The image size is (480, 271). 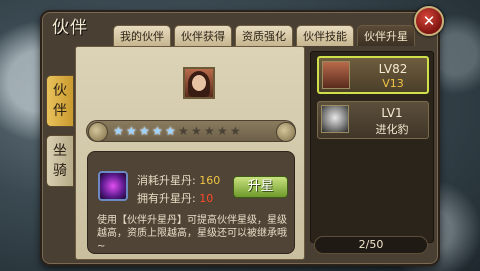 I want to click on side-tab-mount: 坐 骑, so click(x=60, y=161).